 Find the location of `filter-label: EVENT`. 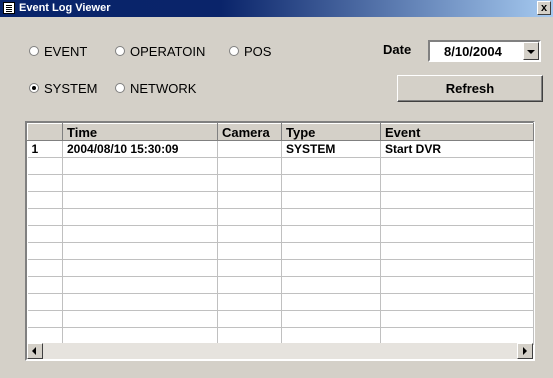

filter-label: EVENT is located at coordinates (66, 51).